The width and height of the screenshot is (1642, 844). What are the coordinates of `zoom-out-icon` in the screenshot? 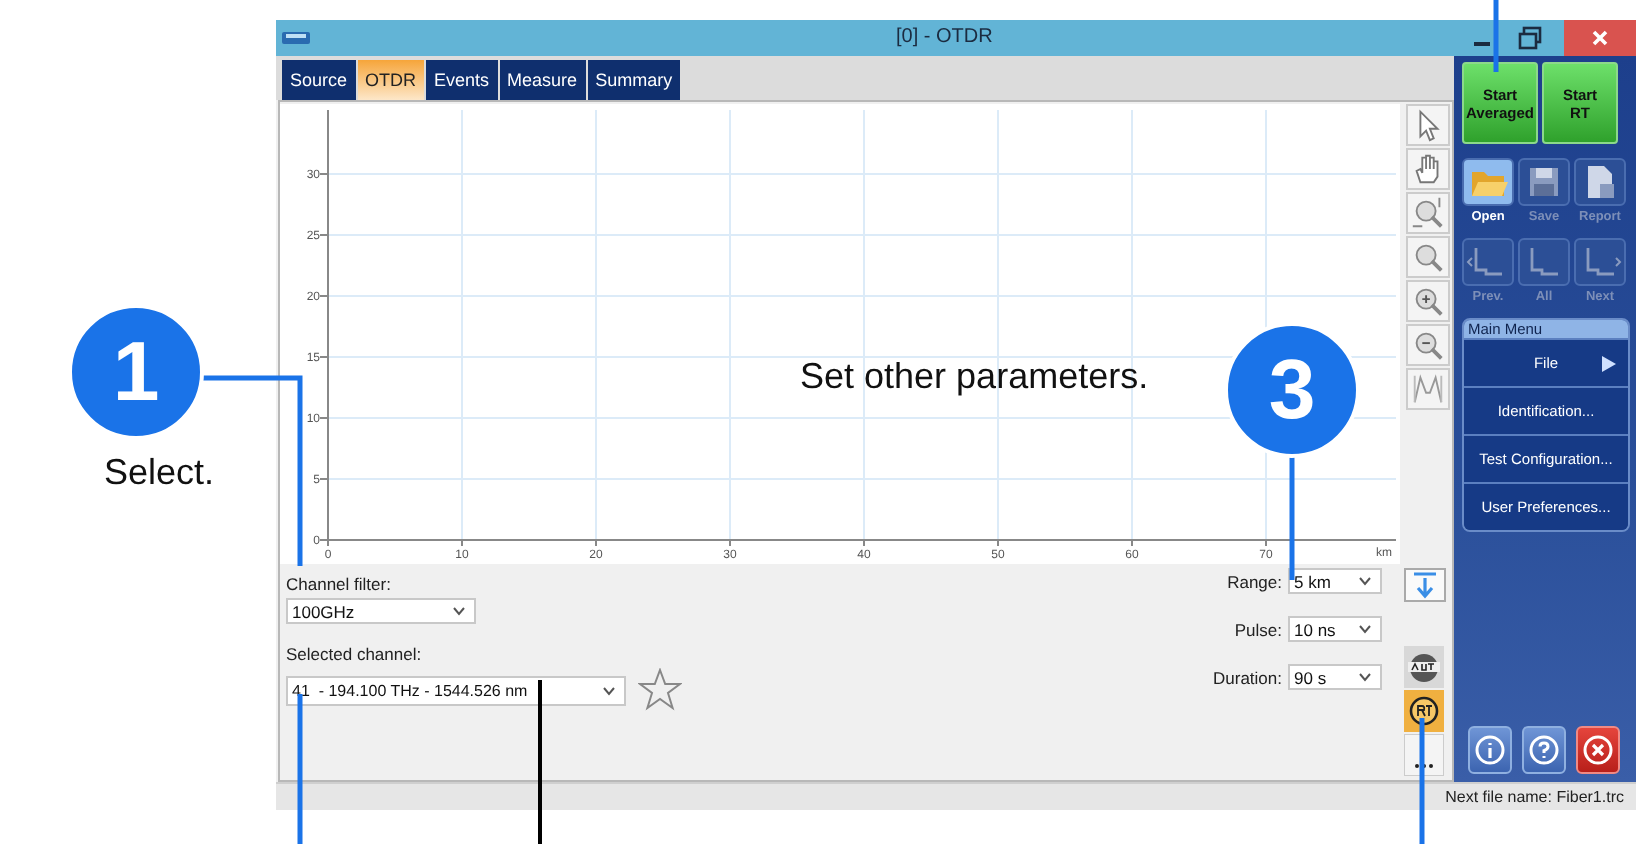 It's located at (1428, 345).